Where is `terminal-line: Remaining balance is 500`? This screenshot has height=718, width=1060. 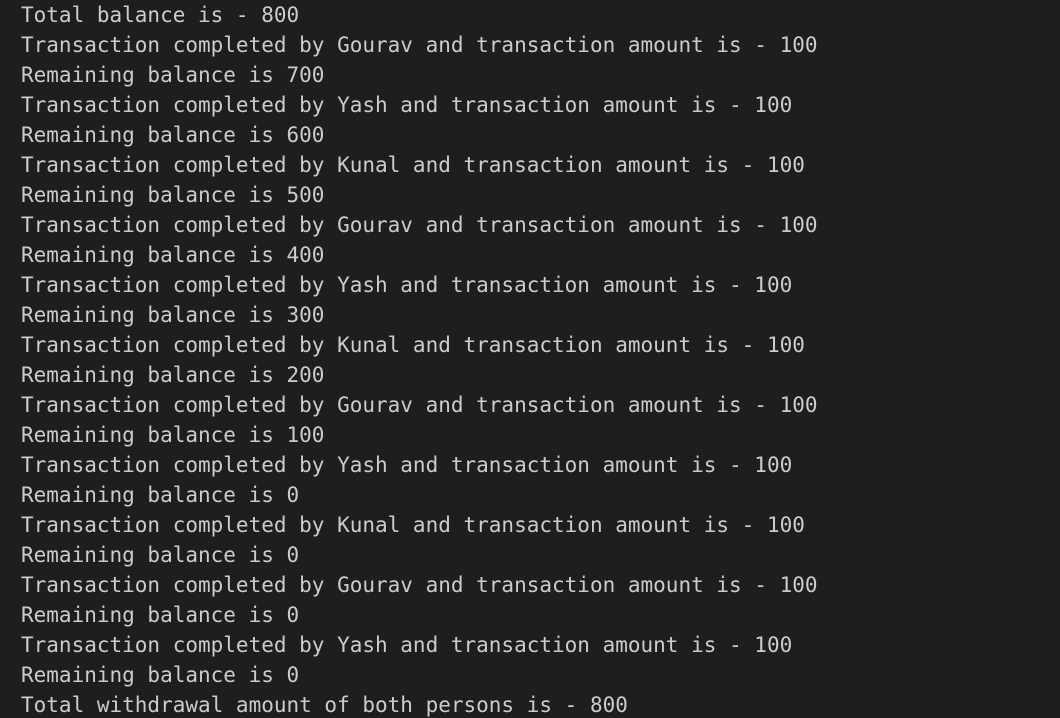 terminal-line: Remaining balance is 500 is located at coordinates (173, 195).